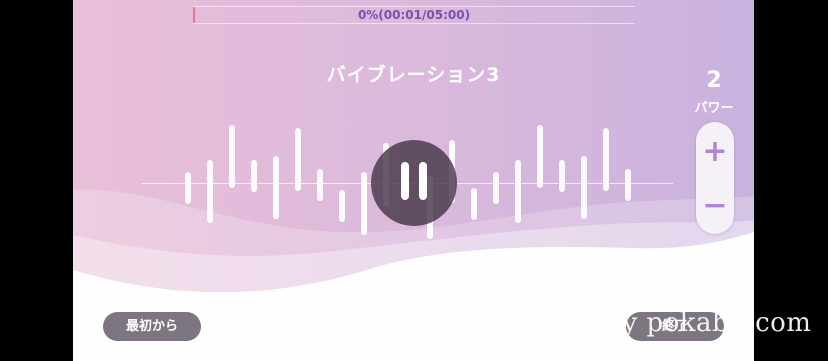  I want to click on power-level-value: 2, so click(714, 80).